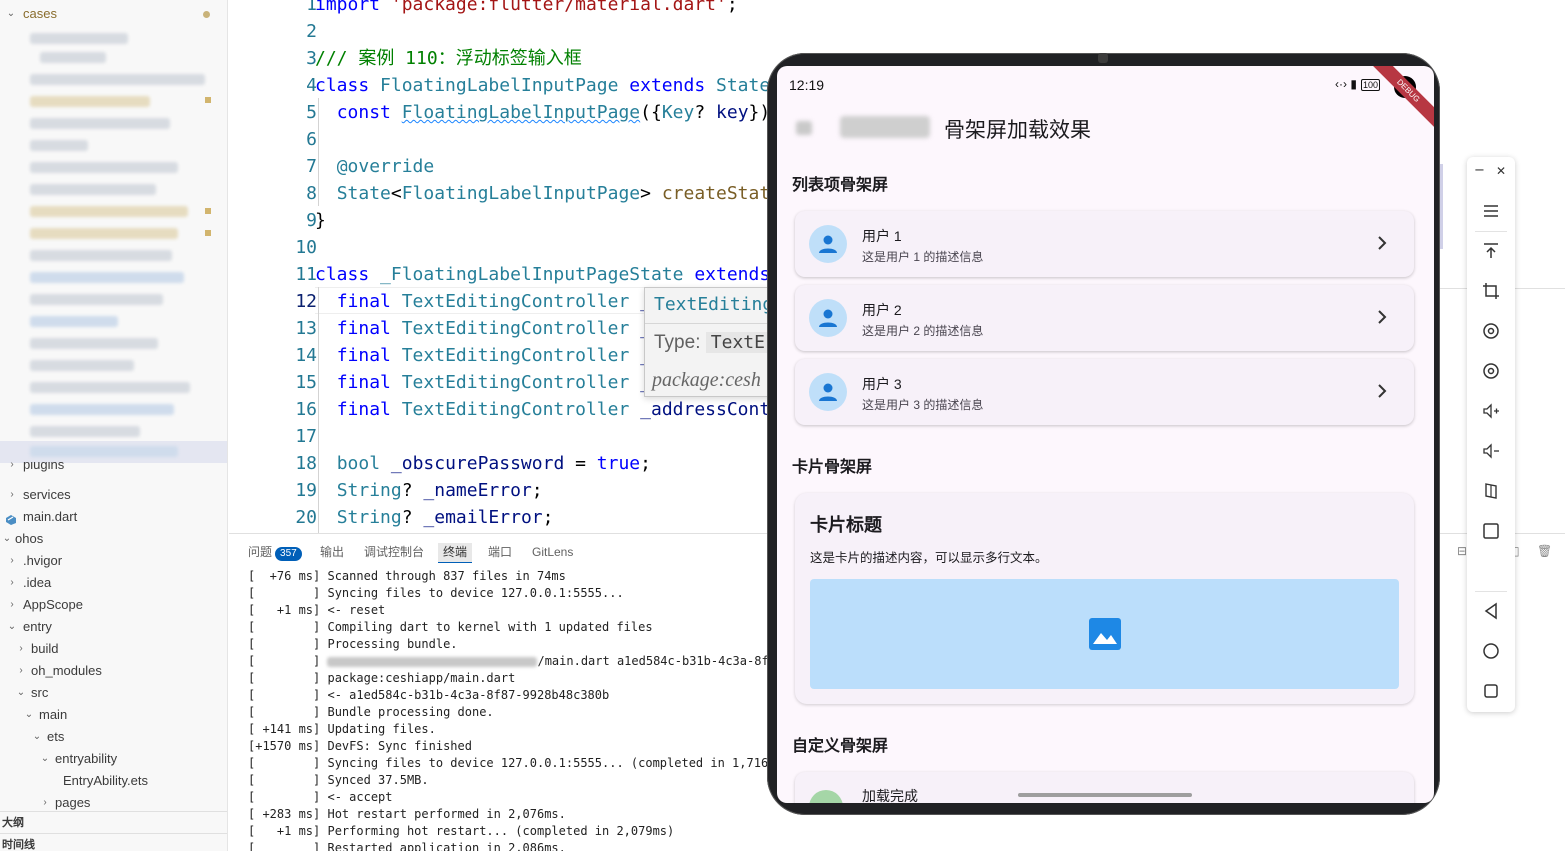 This screenshot has width=1565, height=851. What do you see at coordinates (66, 670) in the screenshot?
I see `folder-label: oh_modules` at bounding box center [66, 670].